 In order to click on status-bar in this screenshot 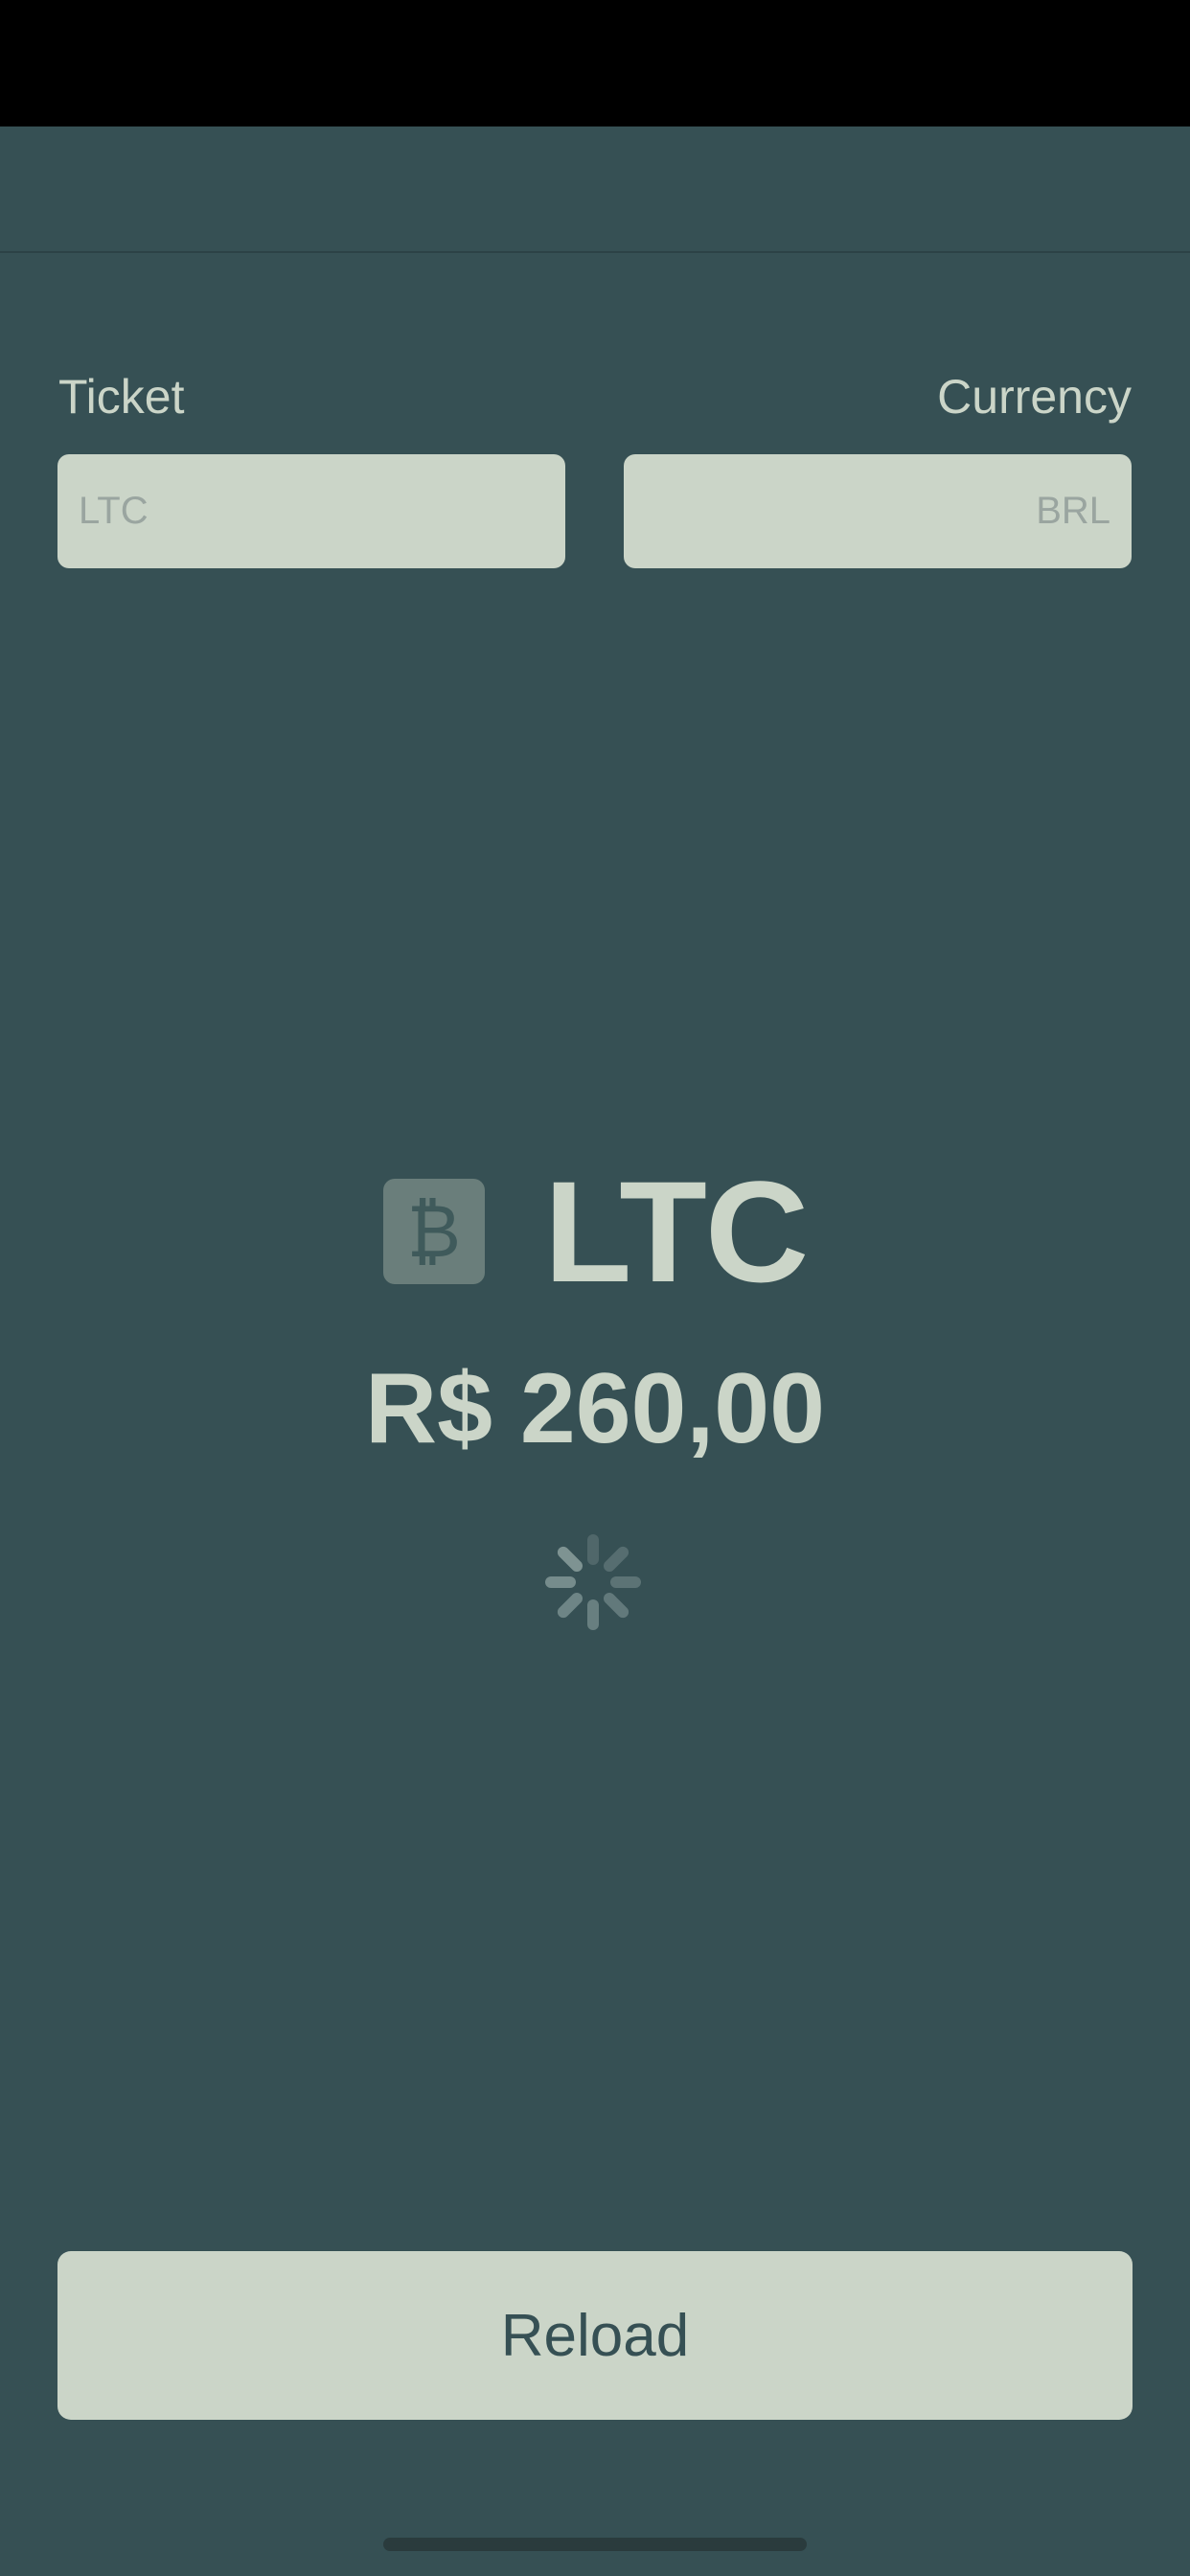, I will do `click(595, 63)`.